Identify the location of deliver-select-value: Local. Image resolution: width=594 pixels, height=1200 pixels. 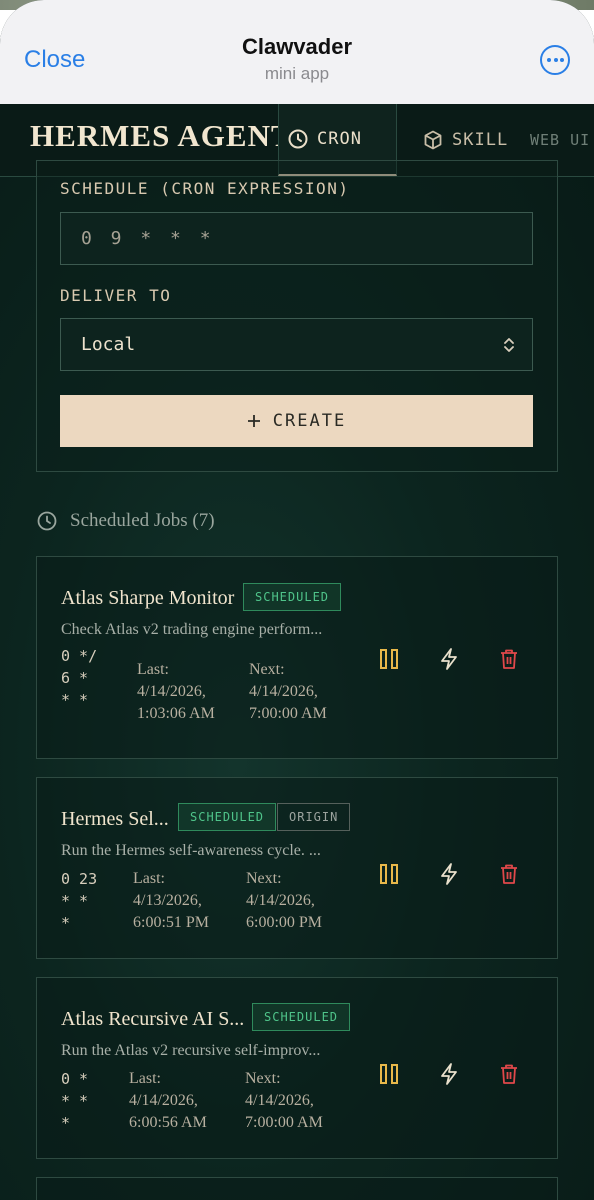
(108, 344).